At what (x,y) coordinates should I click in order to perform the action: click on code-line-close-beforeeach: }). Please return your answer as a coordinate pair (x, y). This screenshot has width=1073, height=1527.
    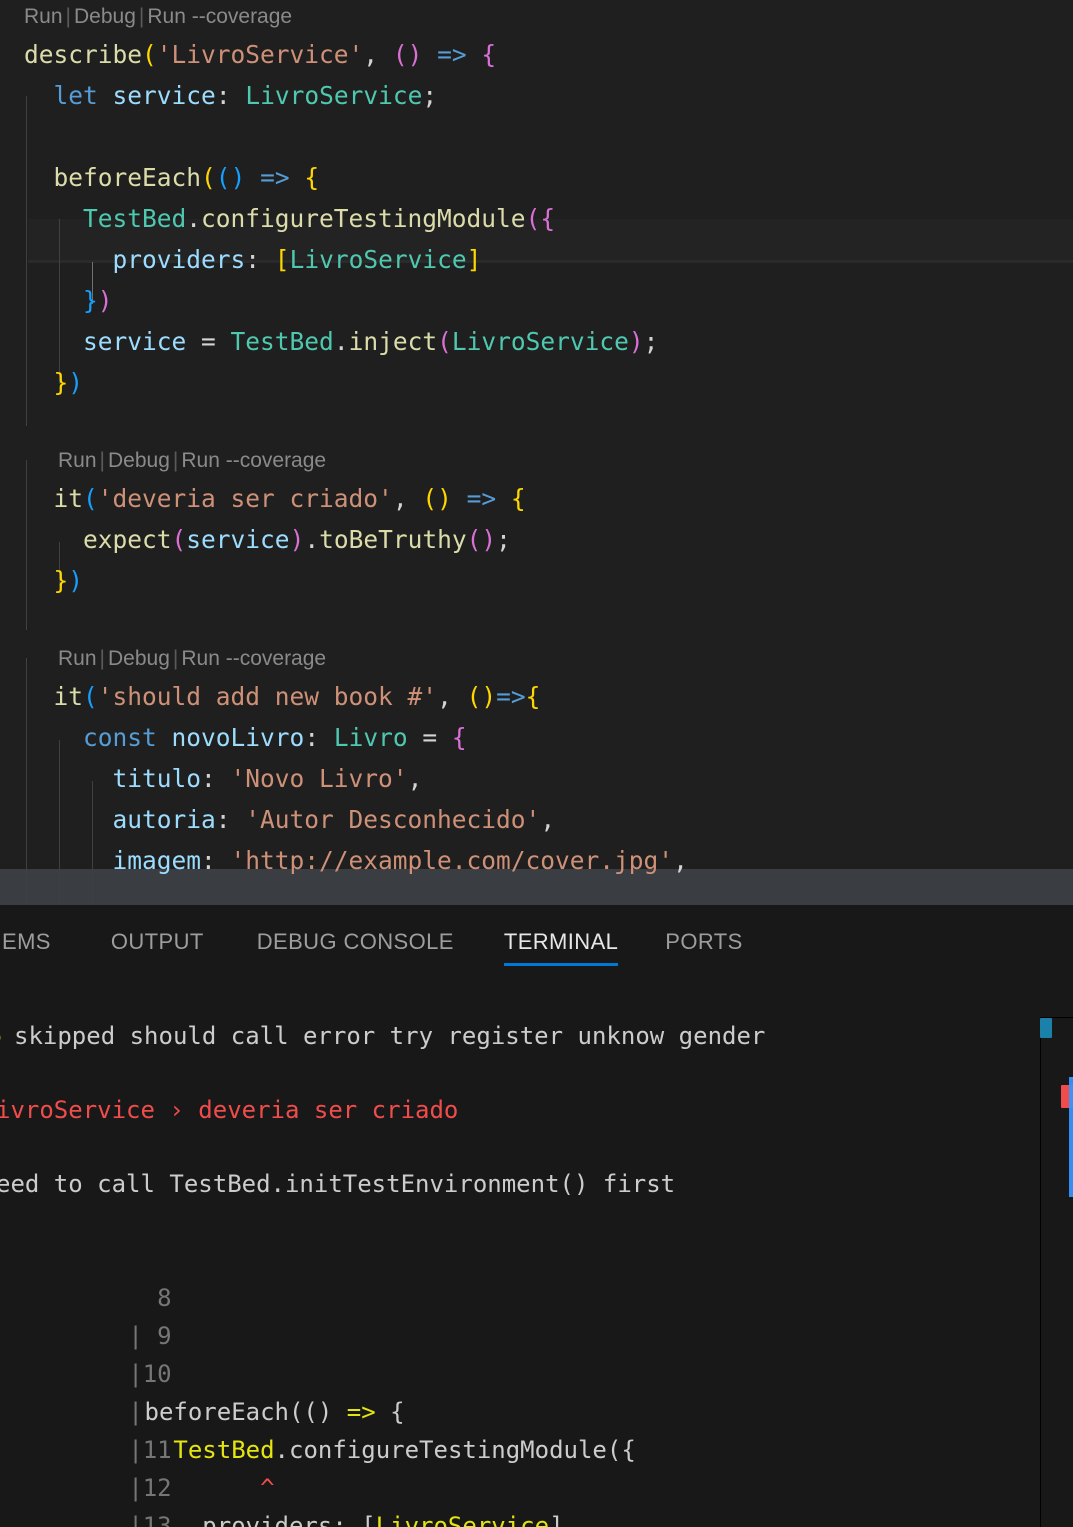
    Looking at the image, I should click on (536, 382).